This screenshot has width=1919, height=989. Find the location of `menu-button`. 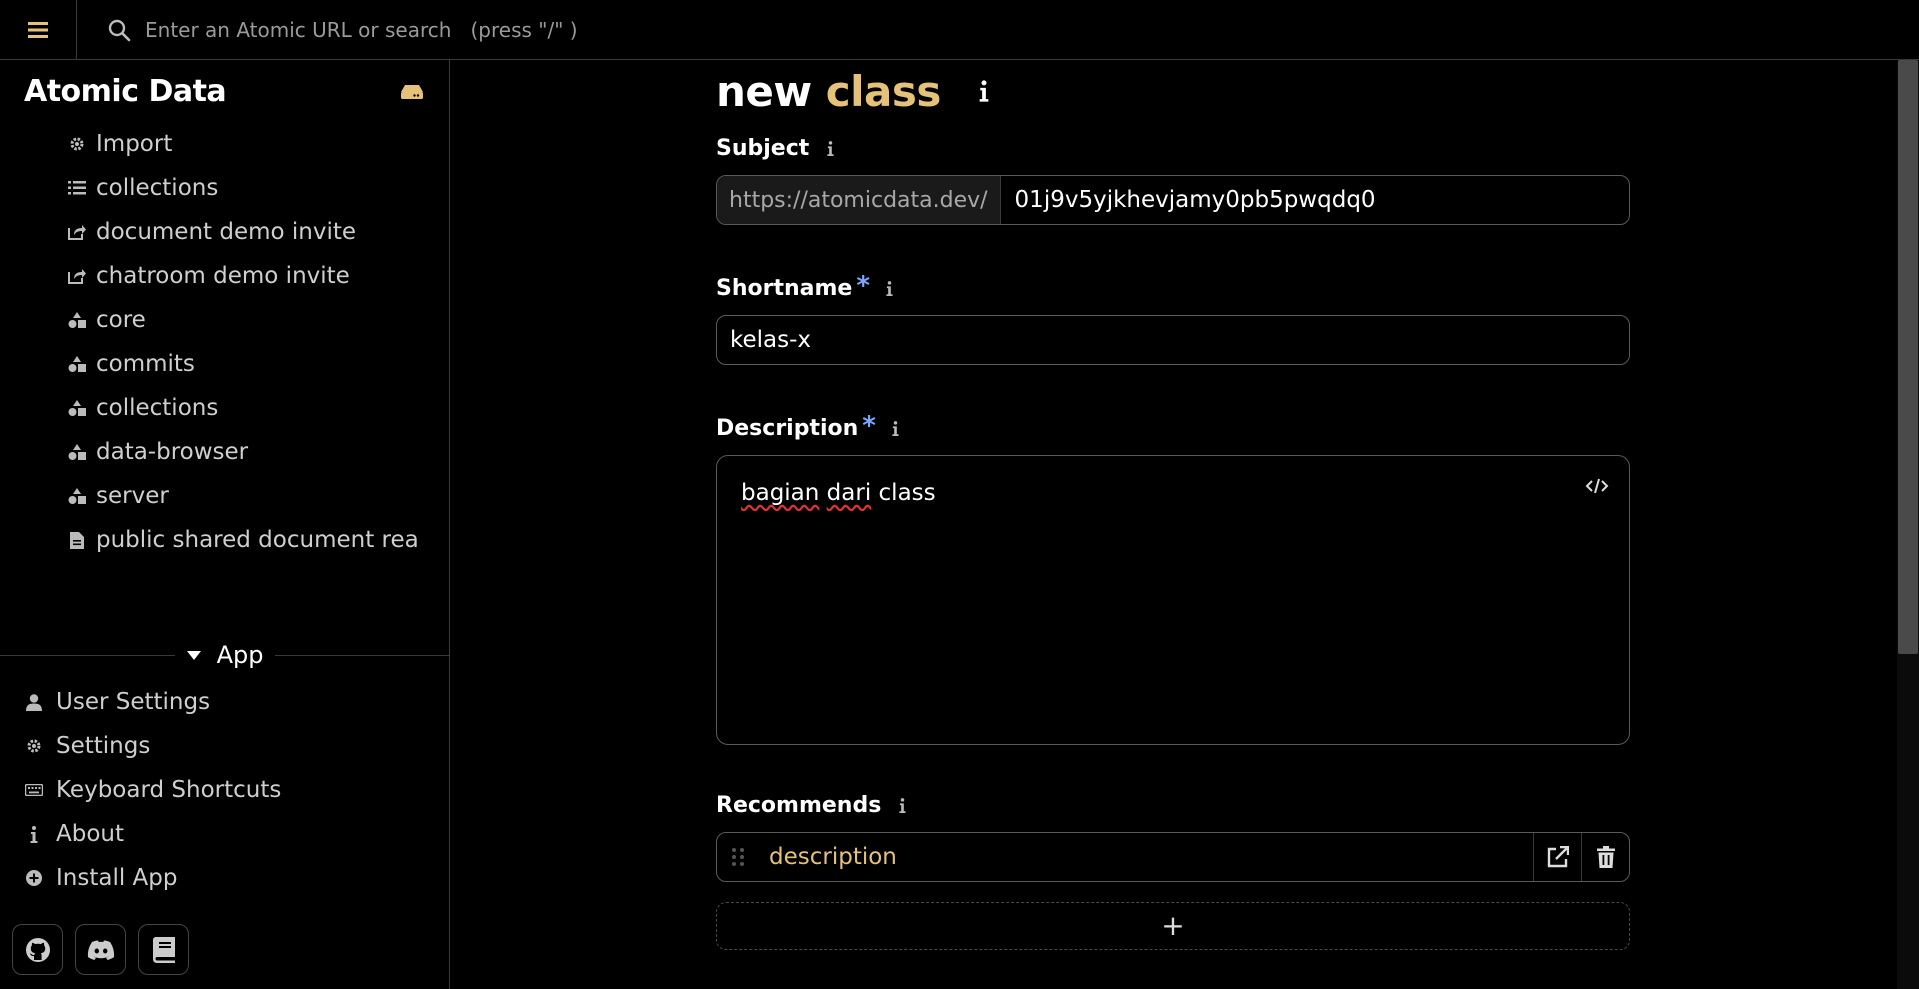

menu-button is located at coordinates (38, 29).